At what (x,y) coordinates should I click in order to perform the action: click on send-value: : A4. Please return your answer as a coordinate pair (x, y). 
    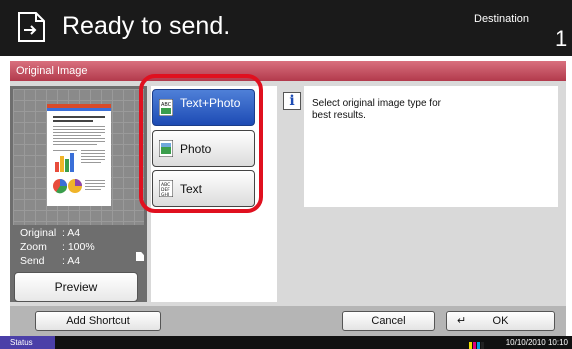
    Looking at the image, I should click on (71, 261).